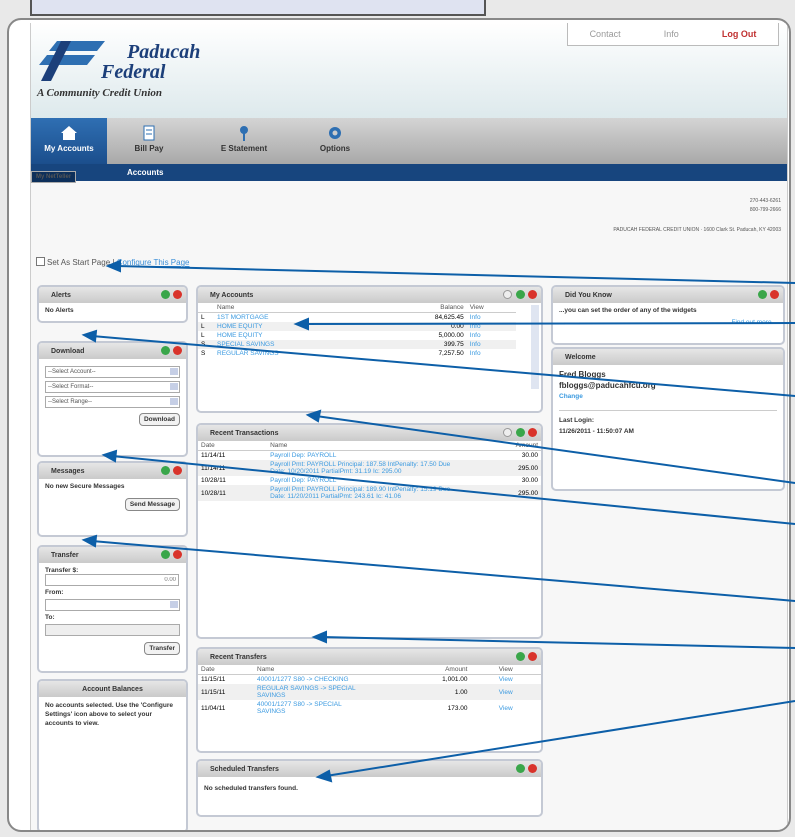 This screenshot has width=795, height=837. I want to click on widget-title: Messages, so click(68, 471).